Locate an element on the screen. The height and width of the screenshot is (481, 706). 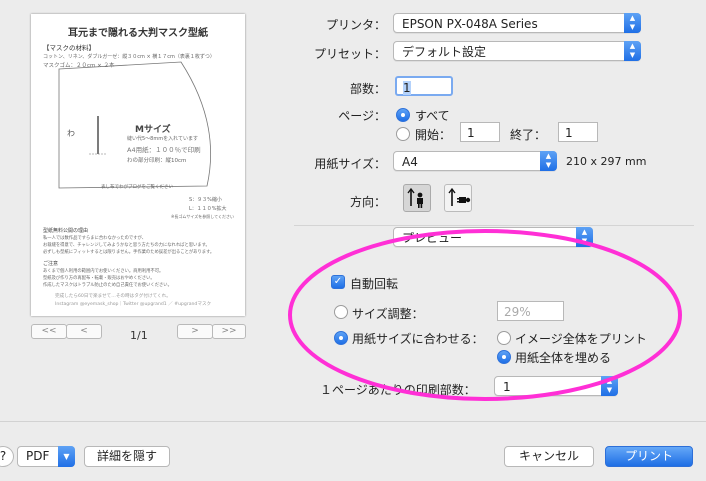
preview-notes-heading: 型紙無料公開の理由 is located at coordinates (66, 231).